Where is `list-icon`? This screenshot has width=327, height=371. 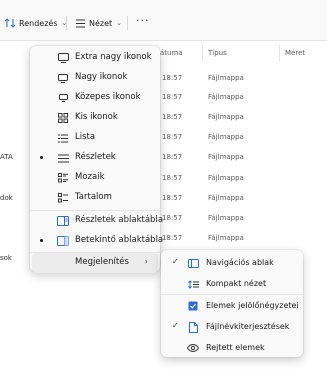
list-icon is located at coordinates (63, 138).